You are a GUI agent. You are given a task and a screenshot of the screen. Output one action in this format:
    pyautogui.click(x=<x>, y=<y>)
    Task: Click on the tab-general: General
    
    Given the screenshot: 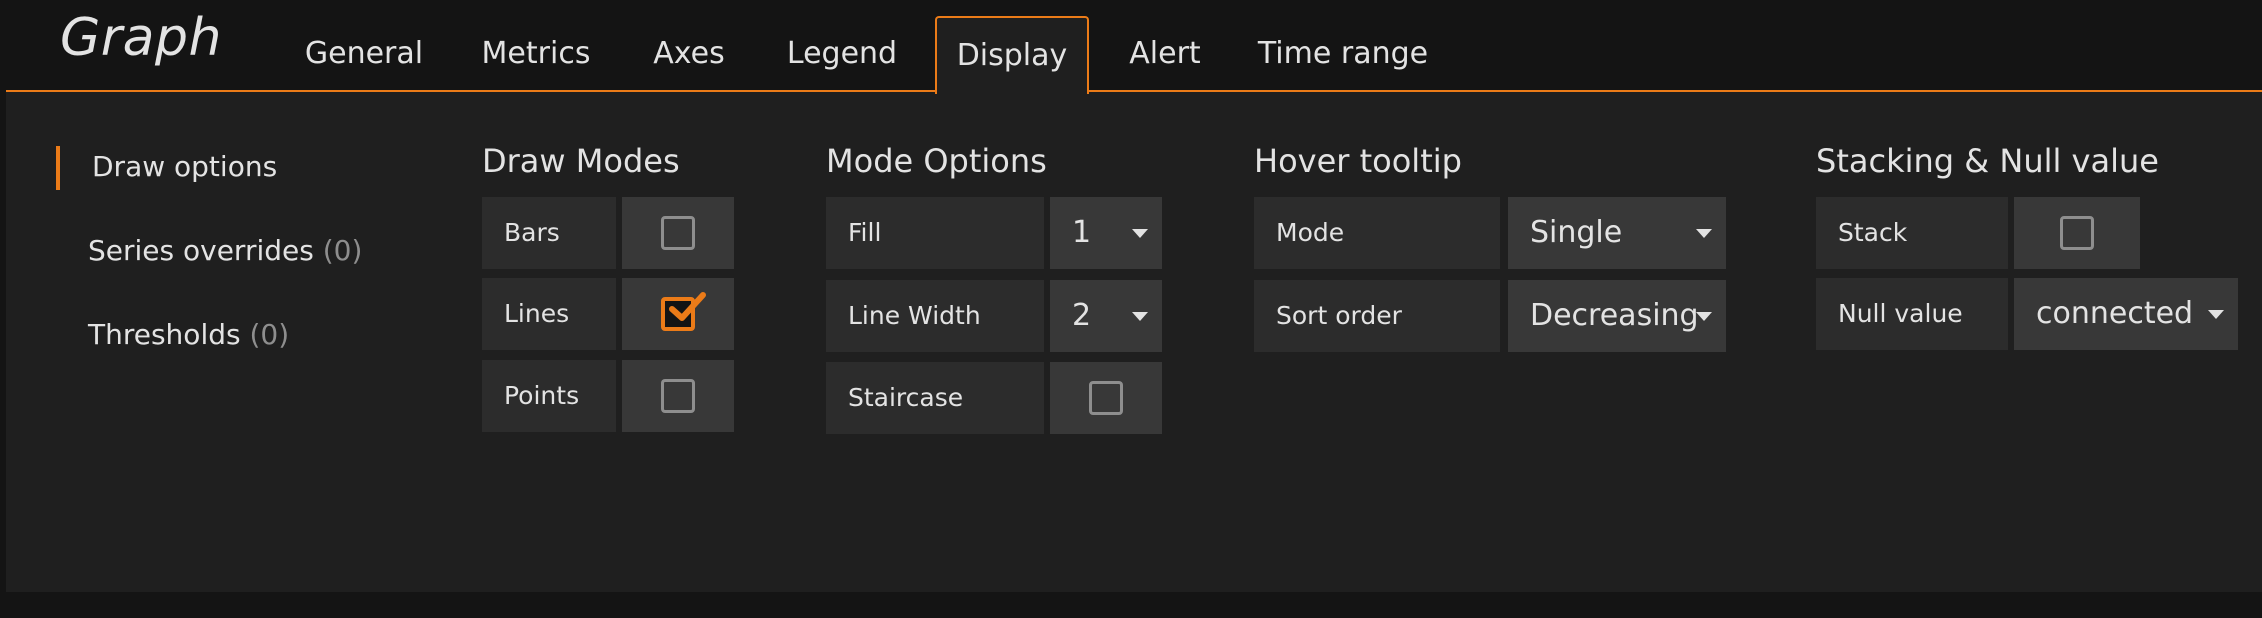 What is the action you would take?
    pyautogui.click(x=364, y=54)
    